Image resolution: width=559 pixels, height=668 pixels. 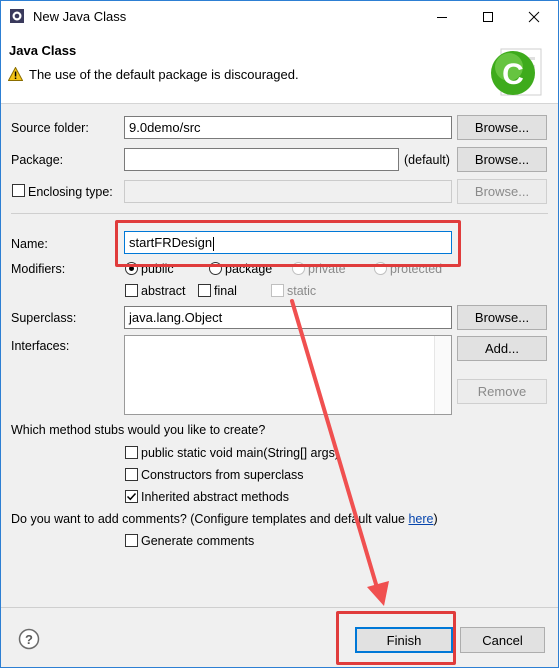 What do you see at coordinates (279, 607) in the screenshot?
I see `footer-separator` at bounding box center [279, 607].